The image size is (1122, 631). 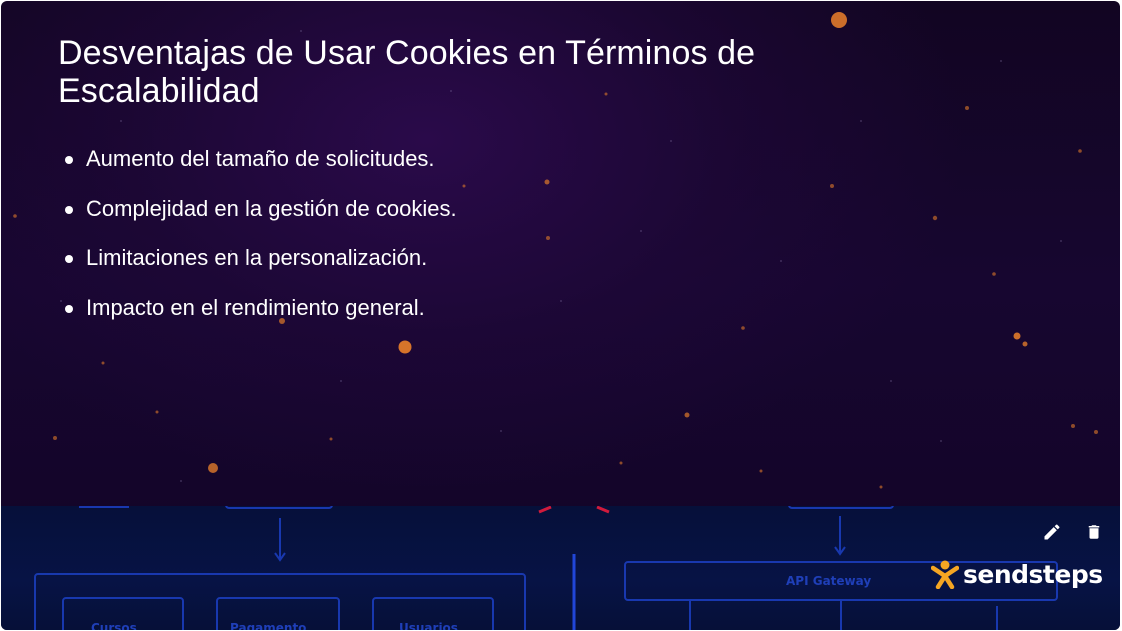 I want to click on diagram-box-label: Usuarios, so click(x=428, y=625).